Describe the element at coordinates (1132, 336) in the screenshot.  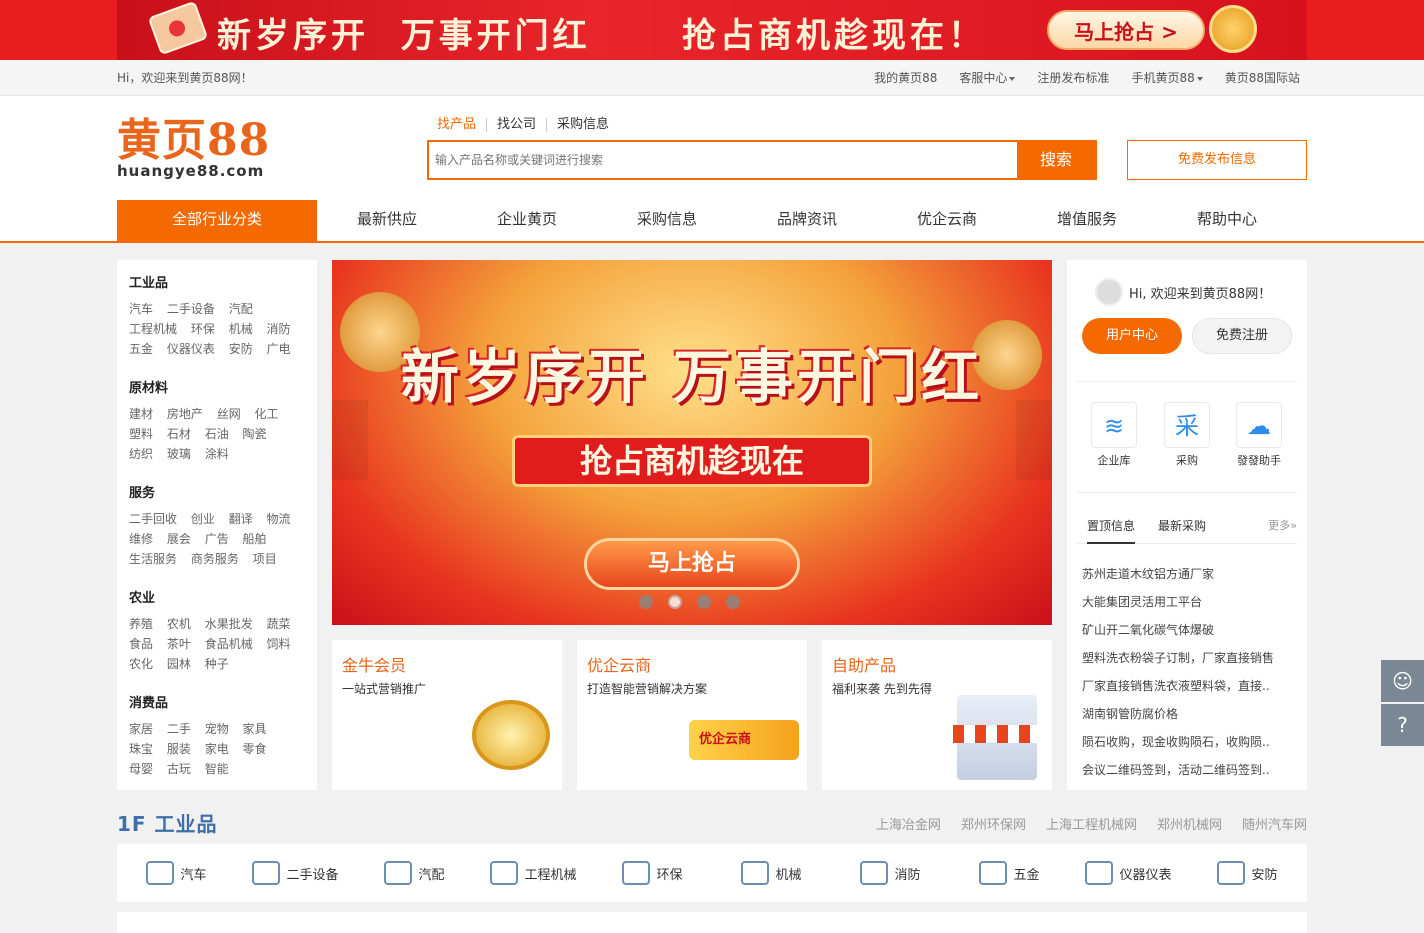
I see `user-center-button: 用户中心` at that location.